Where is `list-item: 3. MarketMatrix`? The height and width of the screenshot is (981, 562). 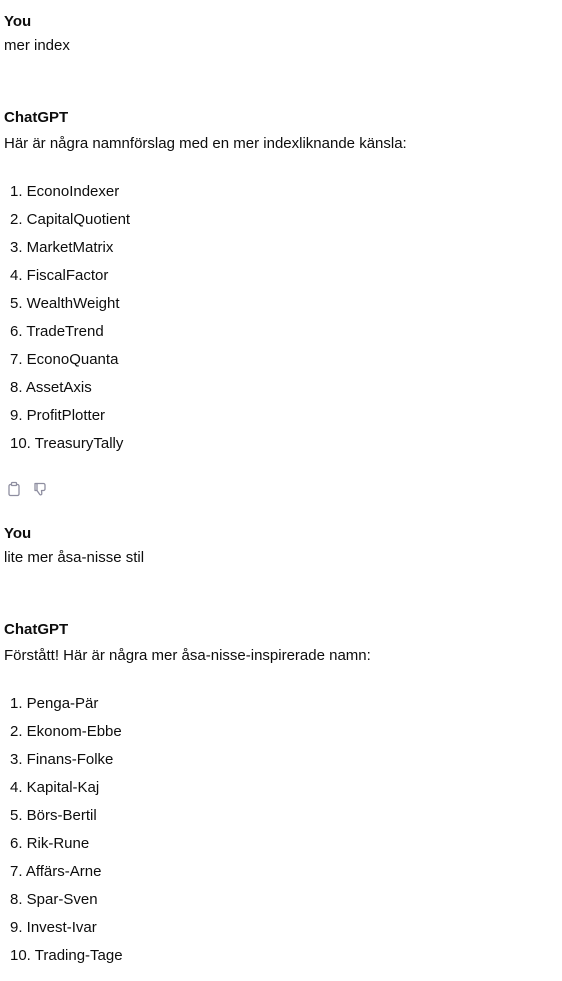
list-item: 3. MarketMatrix is located at coordinates (62, 247).